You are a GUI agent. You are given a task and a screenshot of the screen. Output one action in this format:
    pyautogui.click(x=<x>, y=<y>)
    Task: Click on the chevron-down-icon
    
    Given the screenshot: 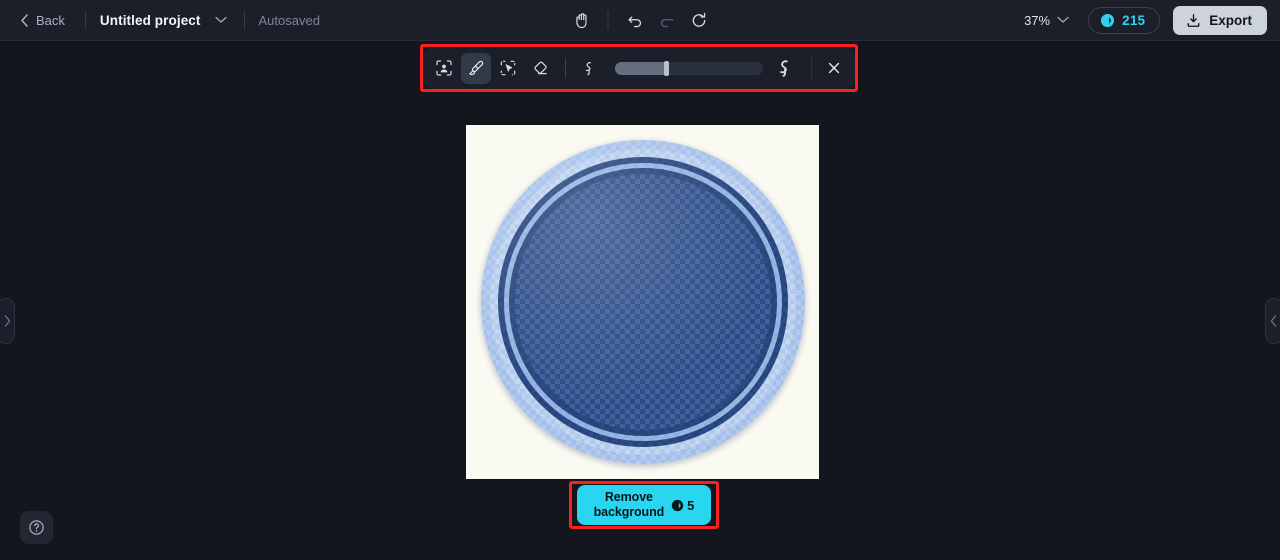 What is the action you would take?
    pyautogui.click(x=1063, y=20)
    